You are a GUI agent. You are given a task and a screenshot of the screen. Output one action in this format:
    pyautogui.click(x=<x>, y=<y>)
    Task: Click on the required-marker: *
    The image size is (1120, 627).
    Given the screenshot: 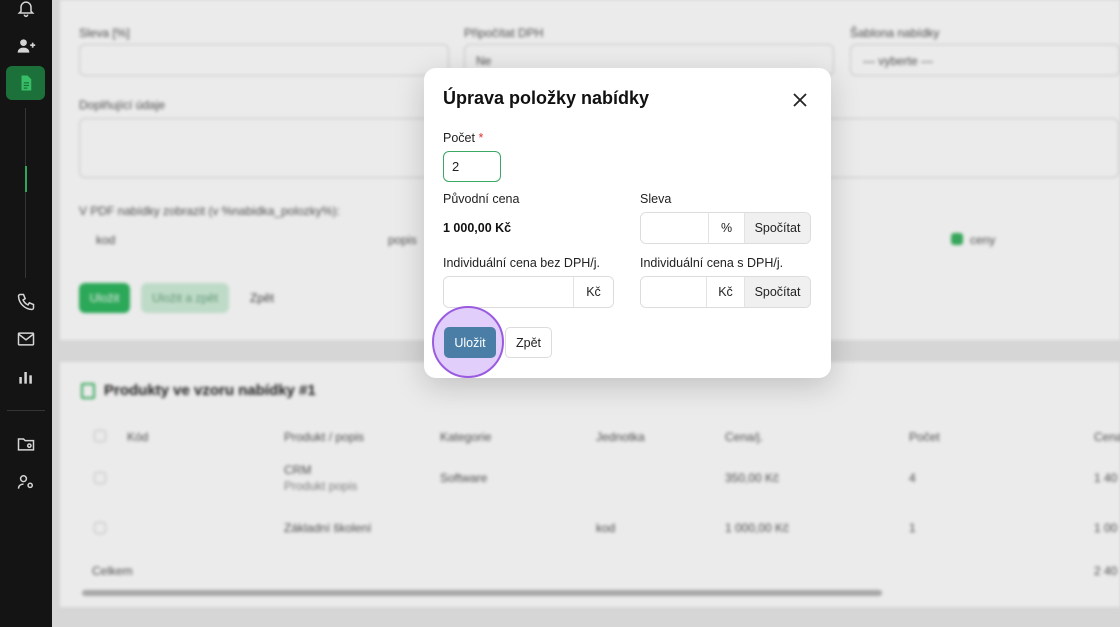 What is the action you would take?
    pyautogui.click(x=481, y=138)
    